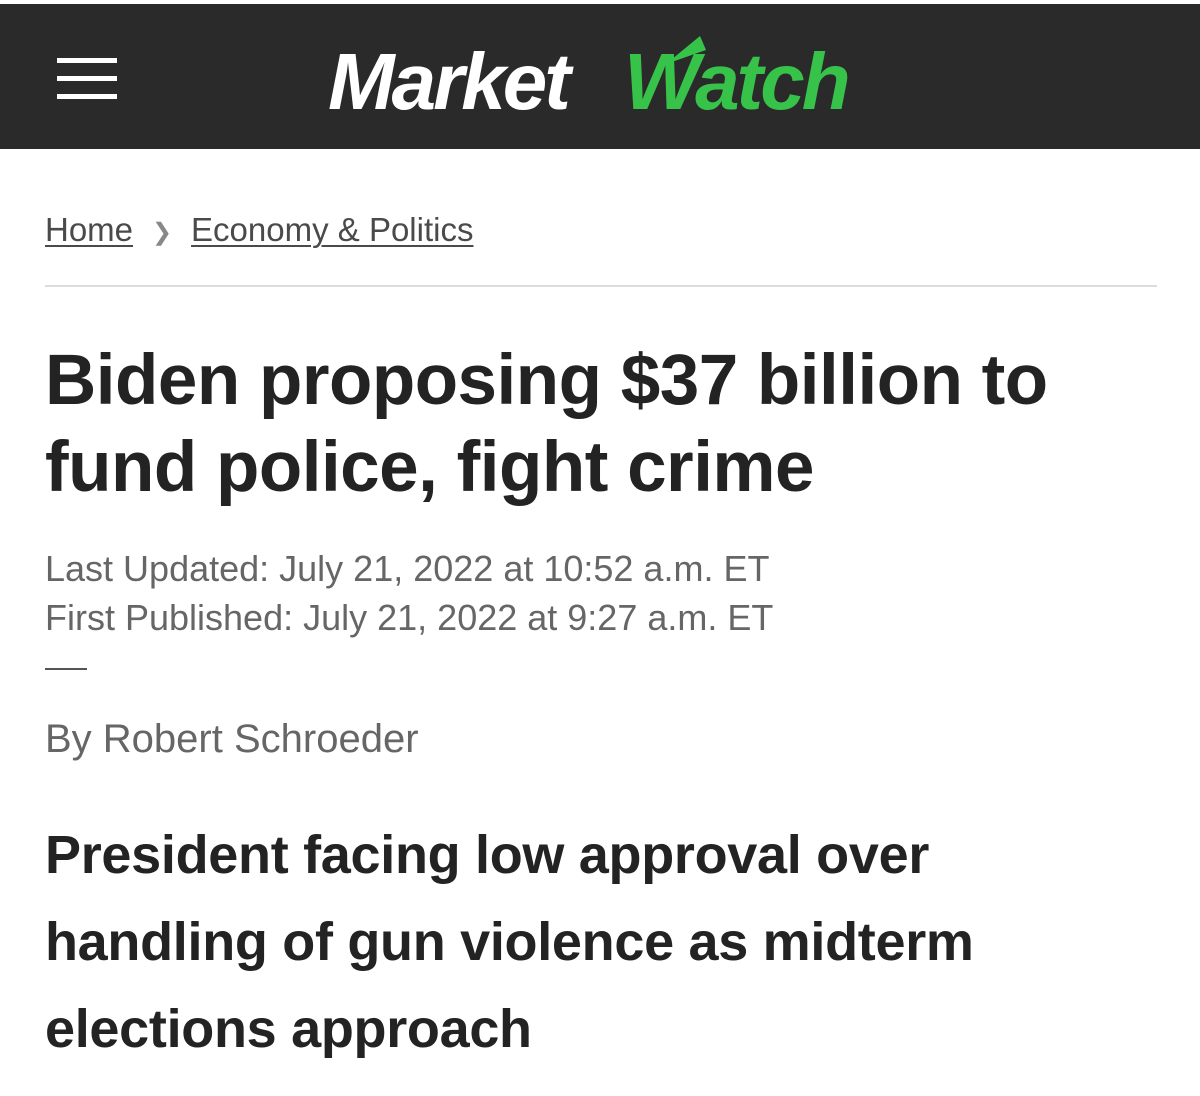 The image size is (1200, 1096). Describe the element at coordinates (162, 232) in the screenshot. I see `chevron-right-icon: ❯` at that location.